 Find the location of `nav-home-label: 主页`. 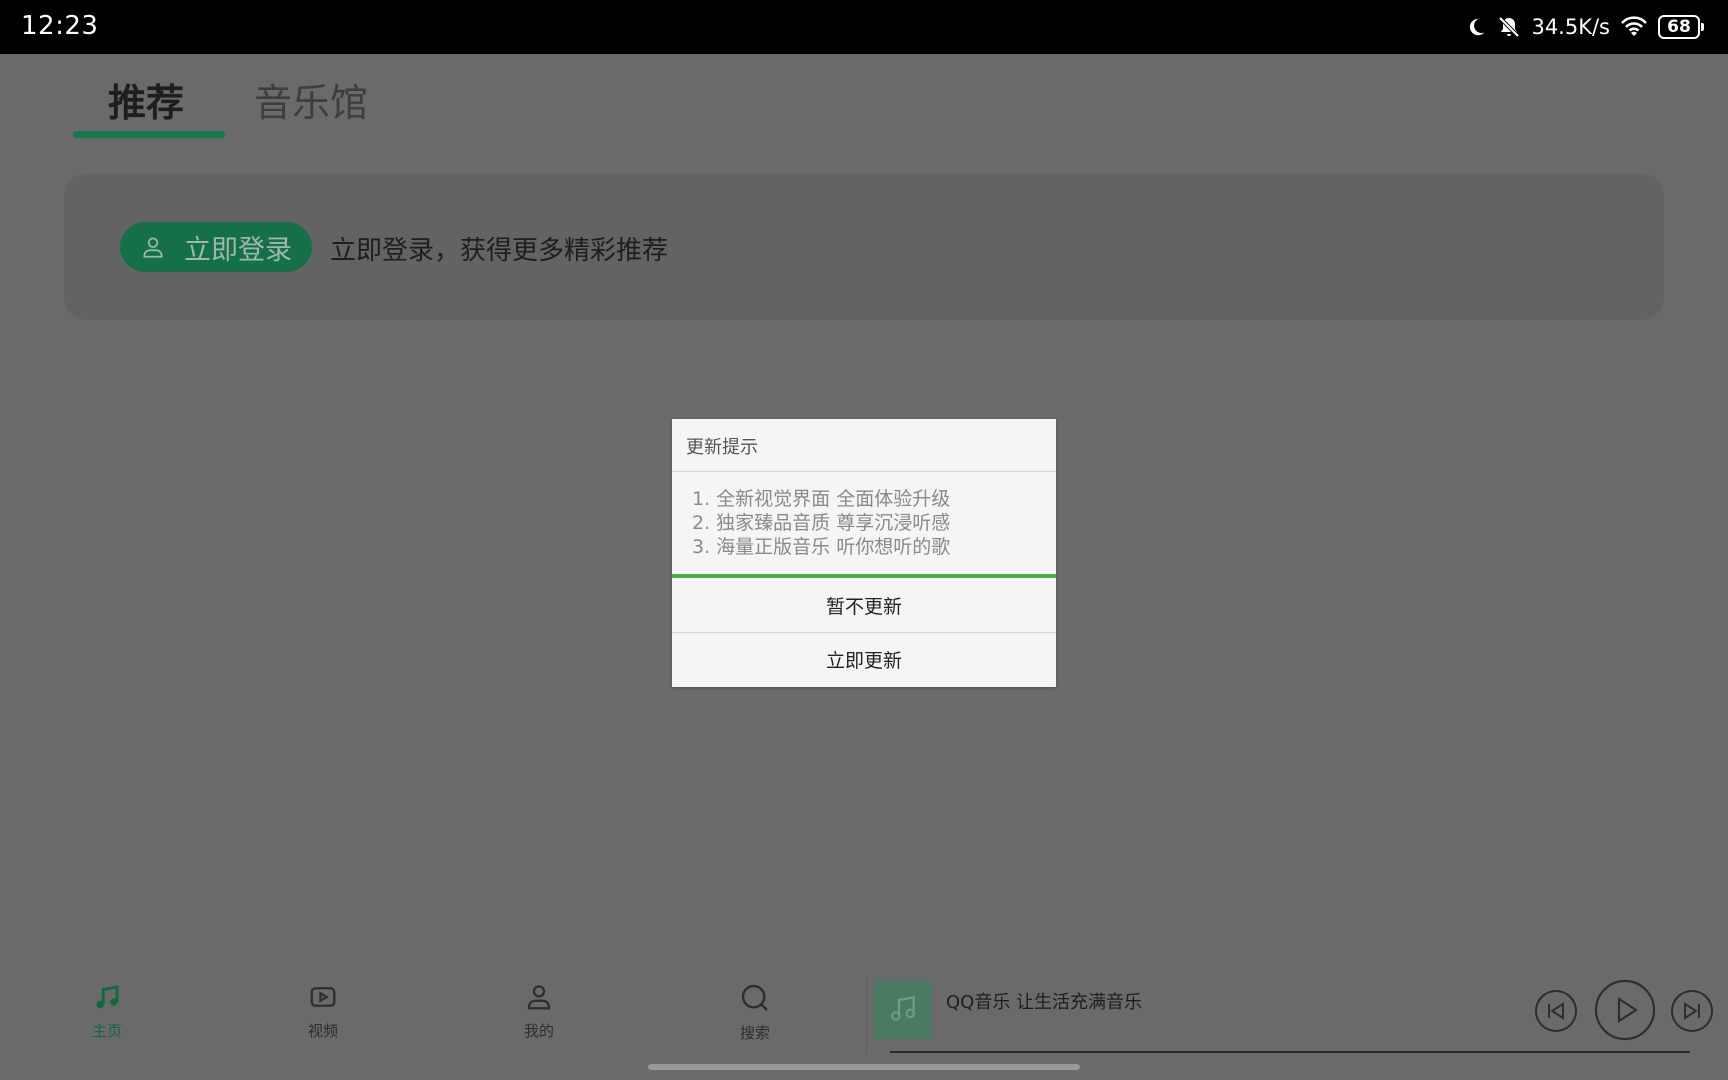

nav-home-label: 主页 is located at coordinates (106, 1031).